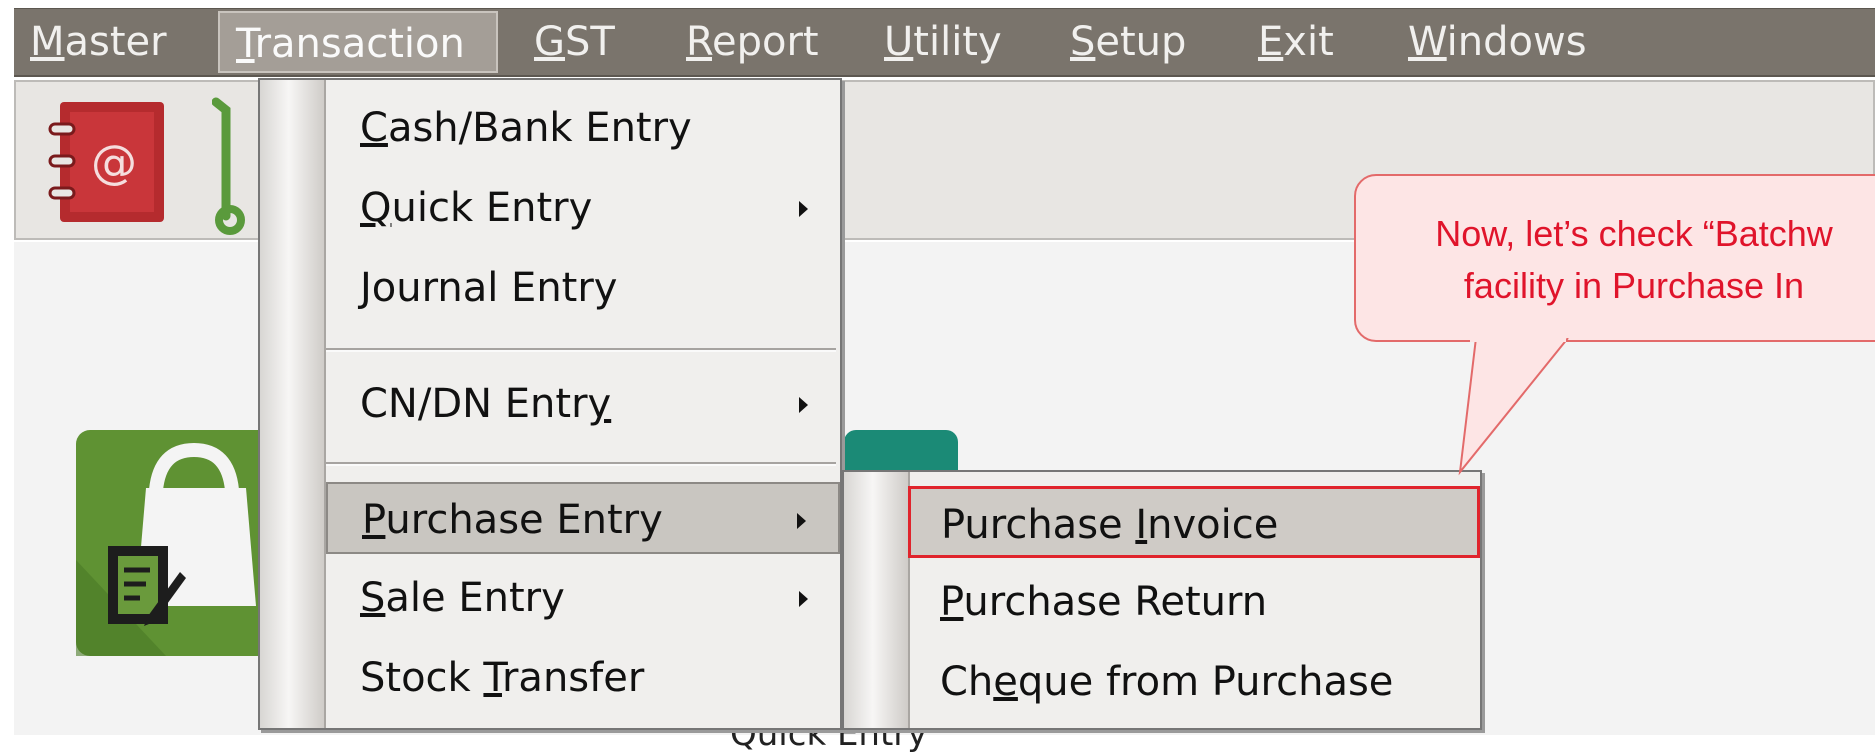  I want to click on menu-item-purchase-invoice: Purchase Invoice, so click(1194, 522).